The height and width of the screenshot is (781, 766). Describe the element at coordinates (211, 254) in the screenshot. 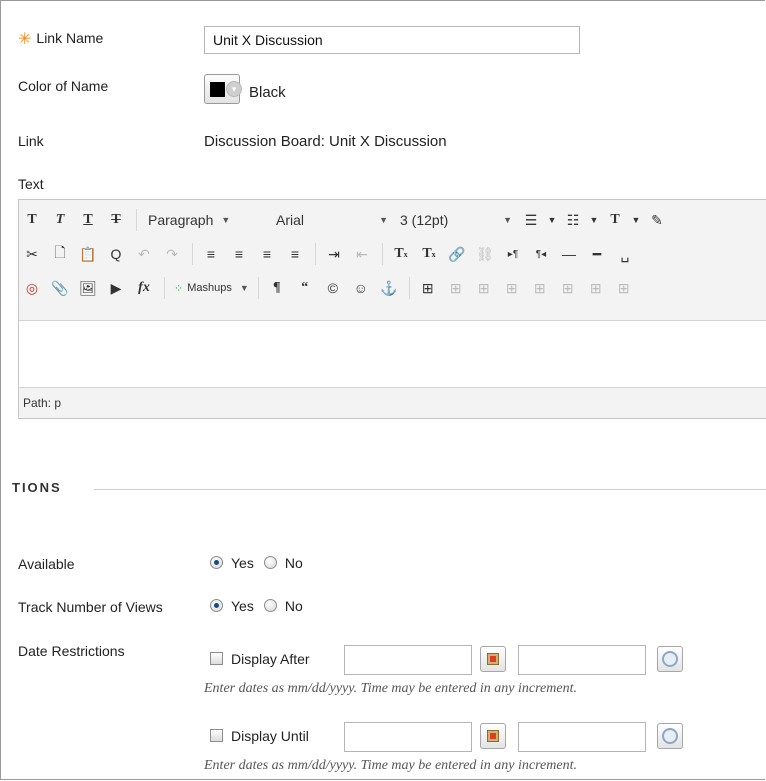

I see `align-left-icon: ≡` at that location.